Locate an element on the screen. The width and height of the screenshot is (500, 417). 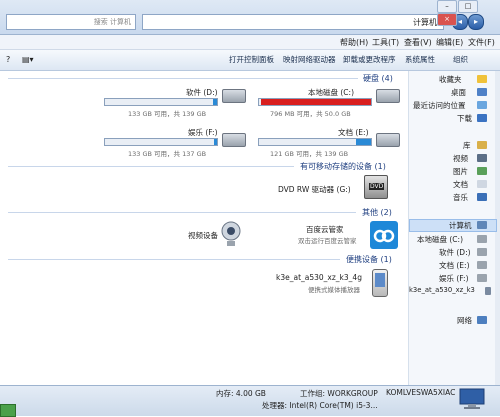
network-icon is located at coordinates (482, 320).